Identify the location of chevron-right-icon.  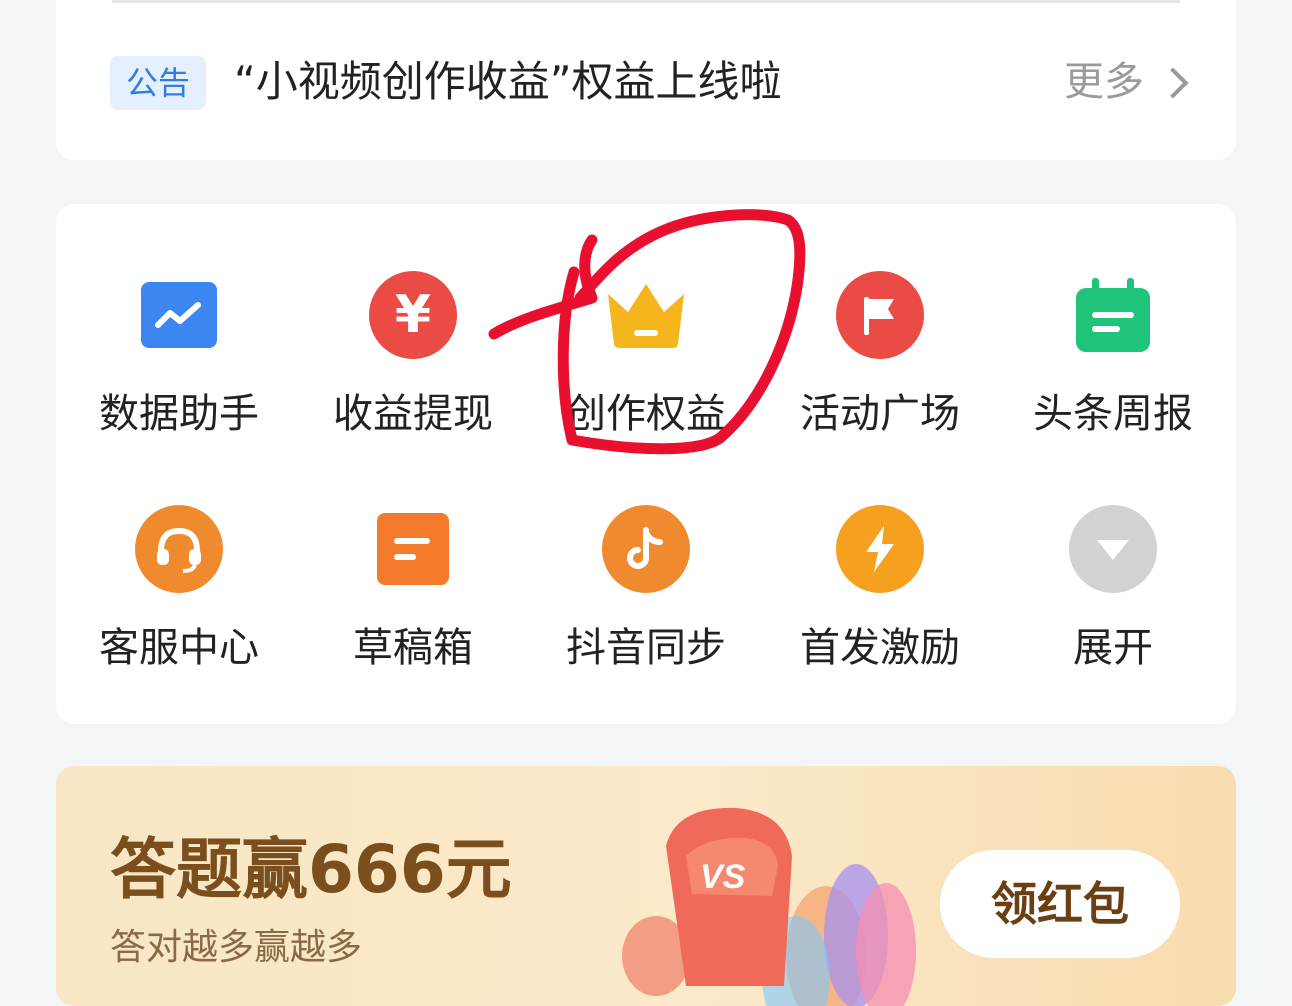
(1173, 83).